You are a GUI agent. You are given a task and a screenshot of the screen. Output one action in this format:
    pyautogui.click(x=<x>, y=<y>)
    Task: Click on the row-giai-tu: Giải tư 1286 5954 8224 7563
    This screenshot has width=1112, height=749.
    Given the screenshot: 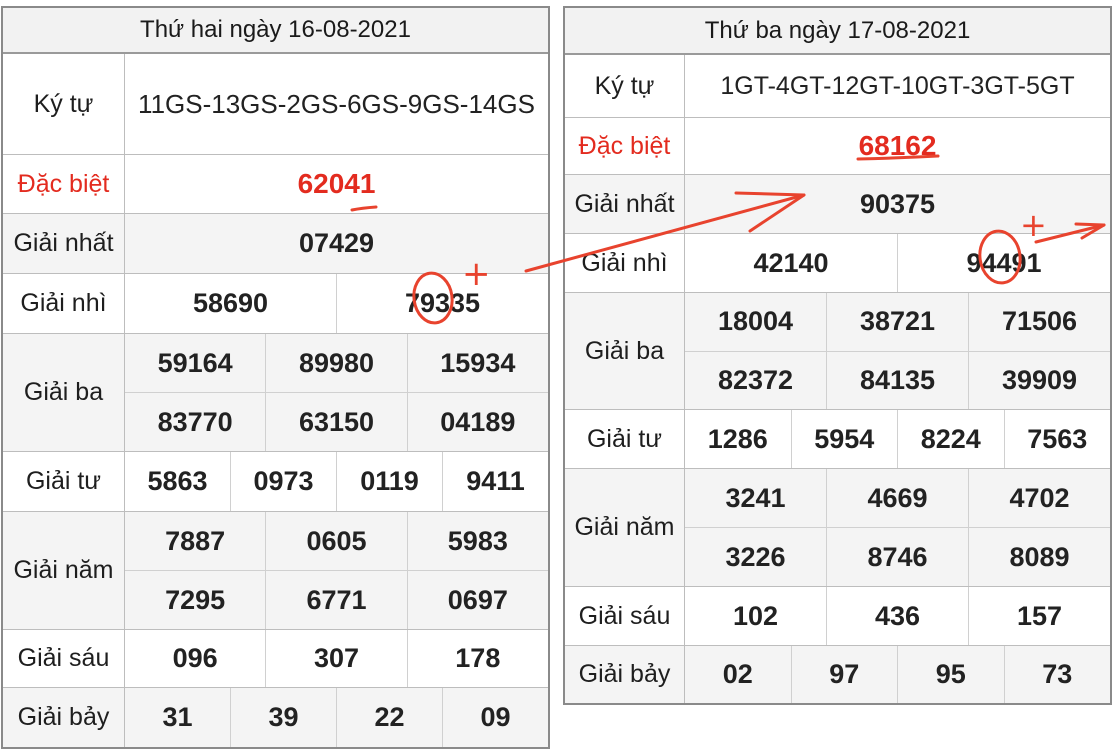 What is the action you would take?
    pyautogui.click(x=837, y=439)
    